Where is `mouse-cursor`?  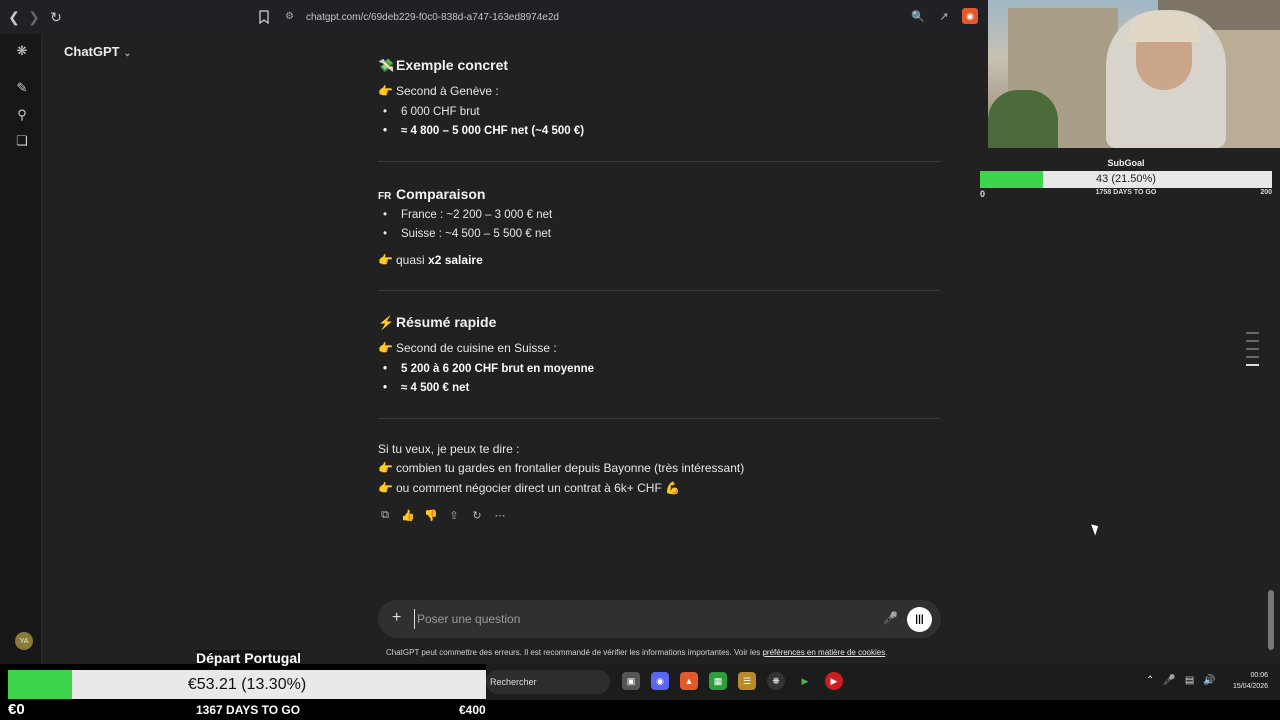
mouse-cursor is located at coordinates (1096, 529).